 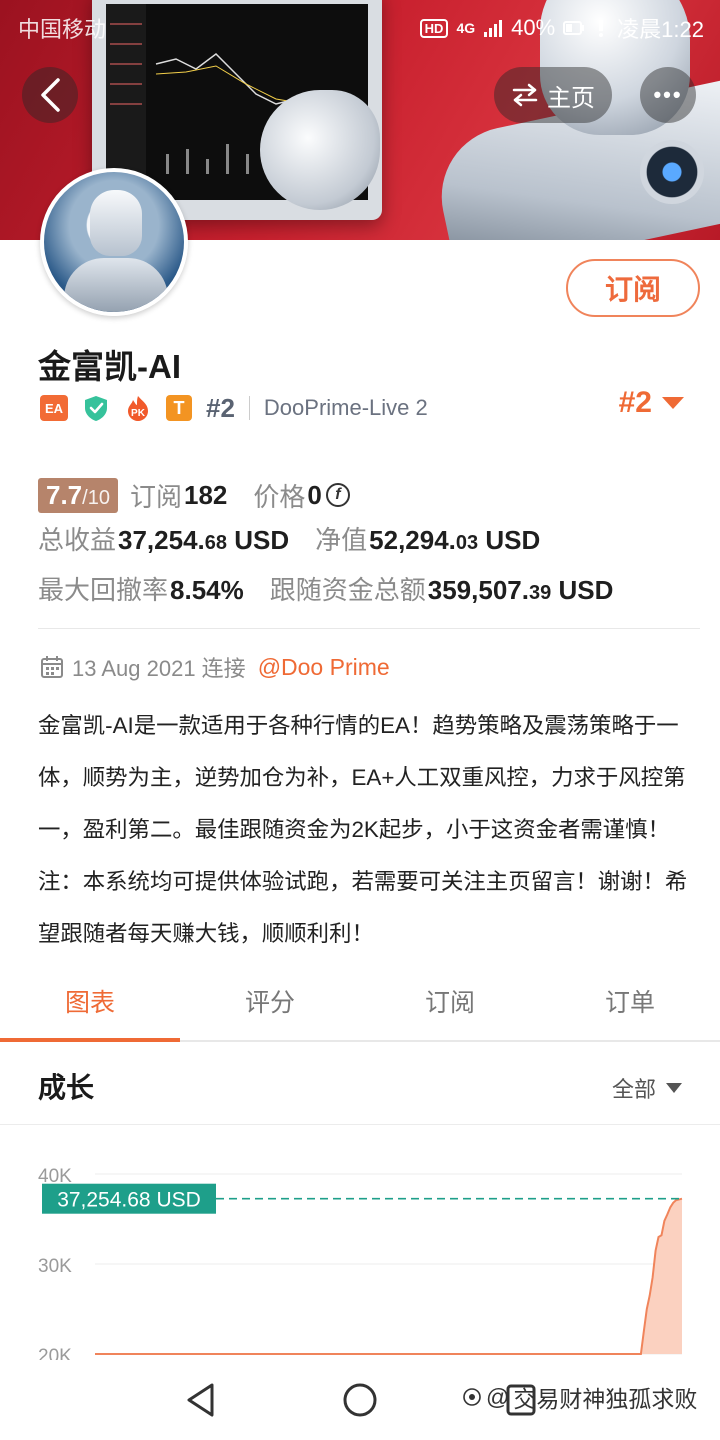 What do you see at coordinates (345, 407) in the screenshot?
I see `server-name: DooPrime-Live 2` at bounding box center [345, 407].